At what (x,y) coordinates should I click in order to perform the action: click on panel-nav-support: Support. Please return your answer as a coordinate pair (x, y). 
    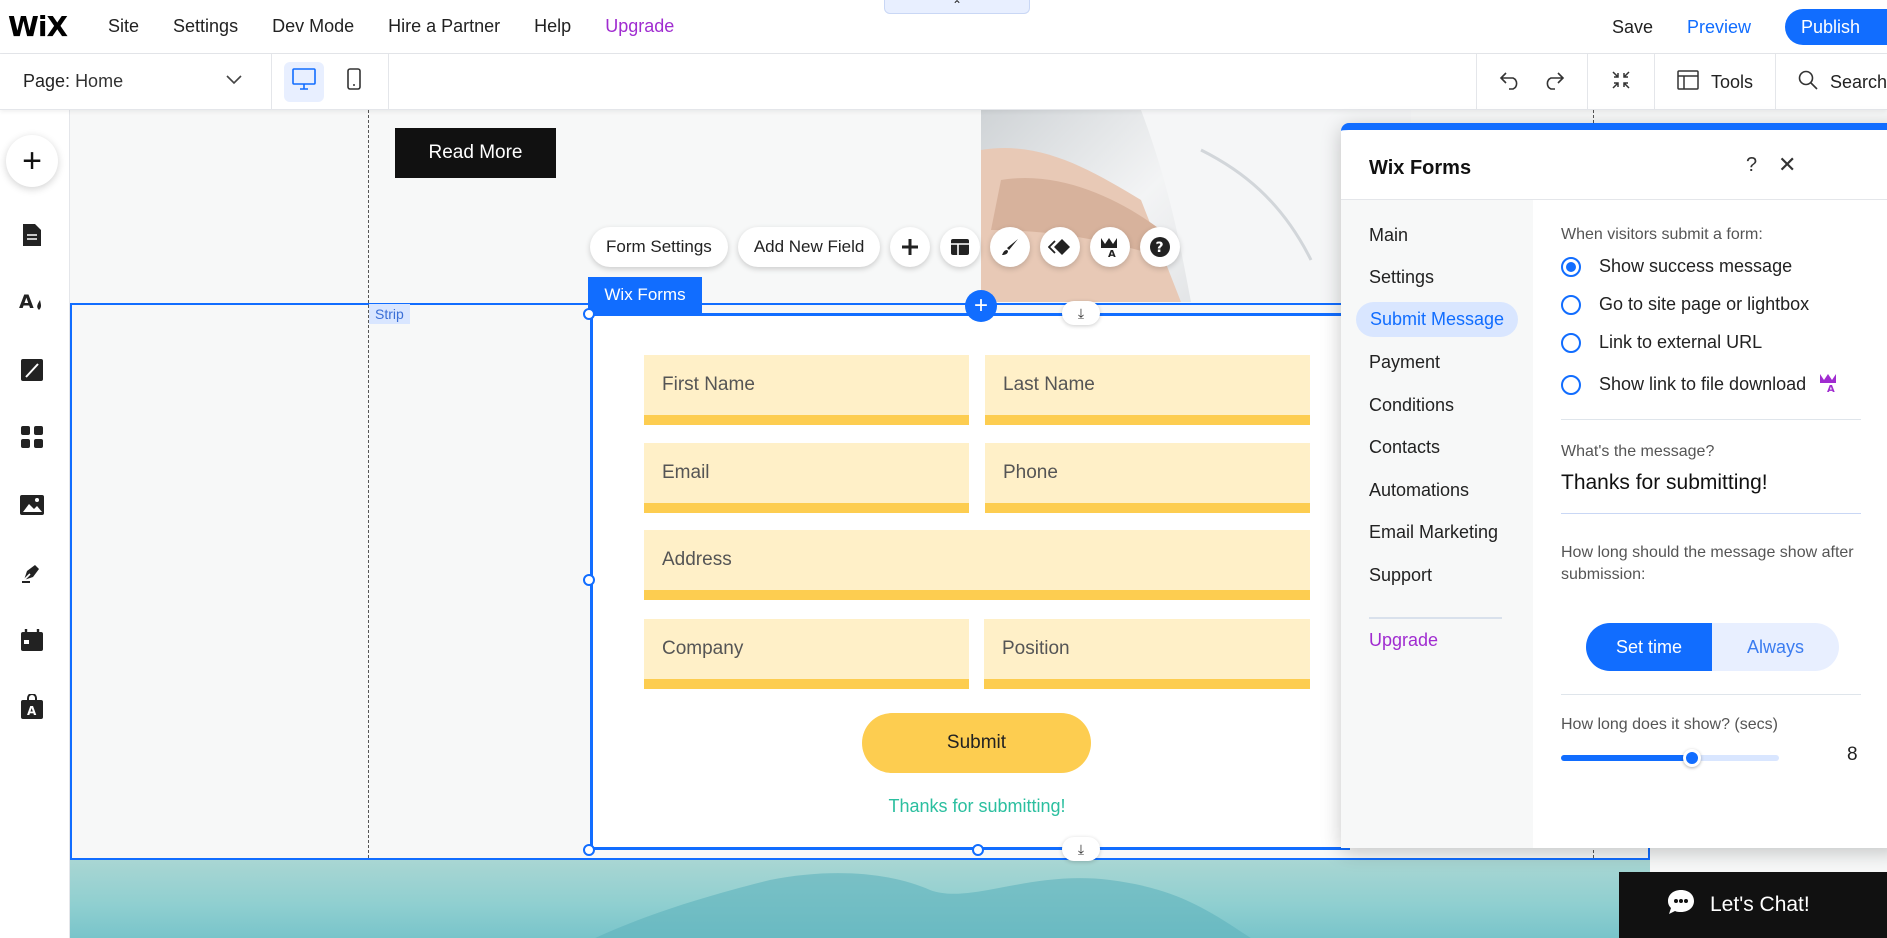
    Looking at the image, I should click on (1400, 575).